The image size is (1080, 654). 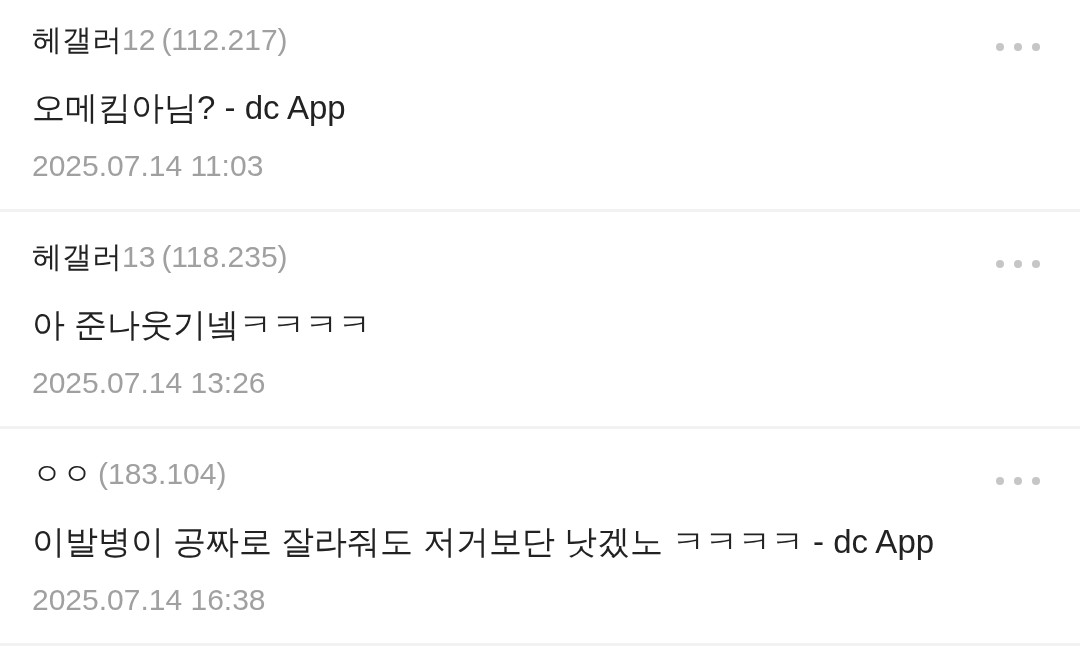 What do you see at coordinates (139, 40) in the screenshot?
I see `author-number: 12` at bounding box center [139, 40].